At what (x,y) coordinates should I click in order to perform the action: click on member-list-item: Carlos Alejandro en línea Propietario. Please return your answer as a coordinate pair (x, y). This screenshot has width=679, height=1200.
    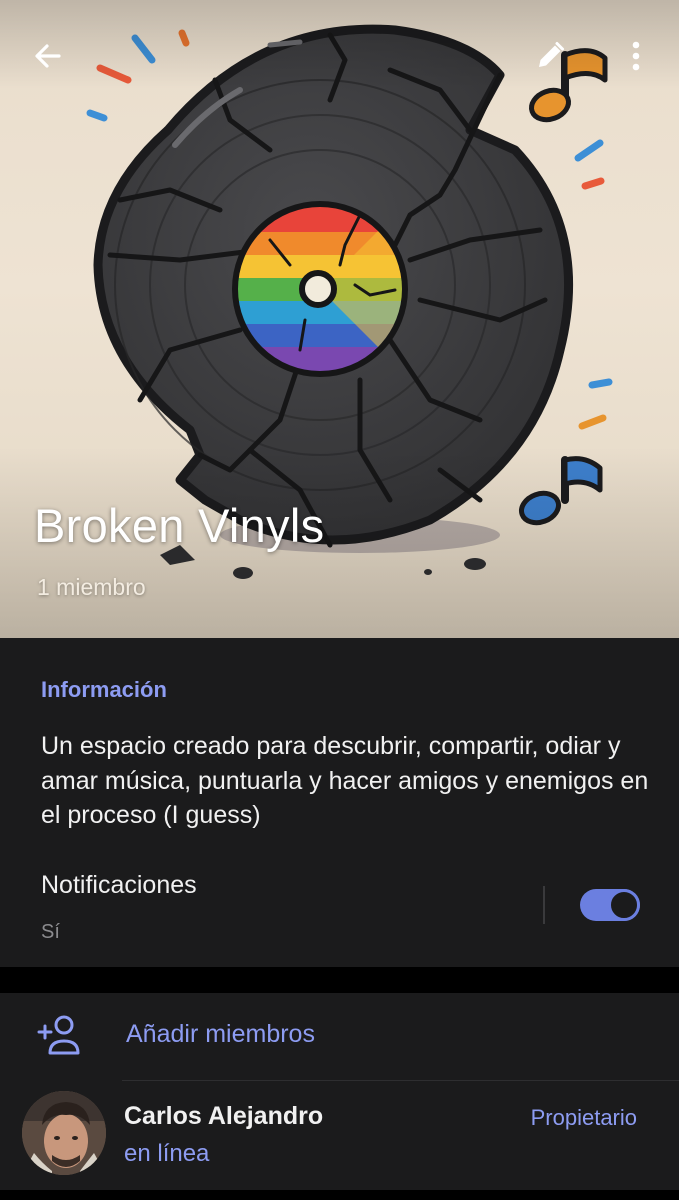
    Looking at the image, I should click on (339, 1136).